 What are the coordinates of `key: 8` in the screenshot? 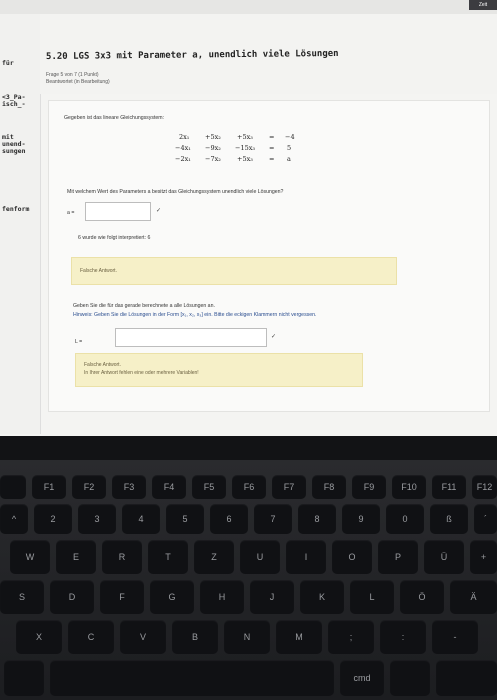 It's located at (317, 519).